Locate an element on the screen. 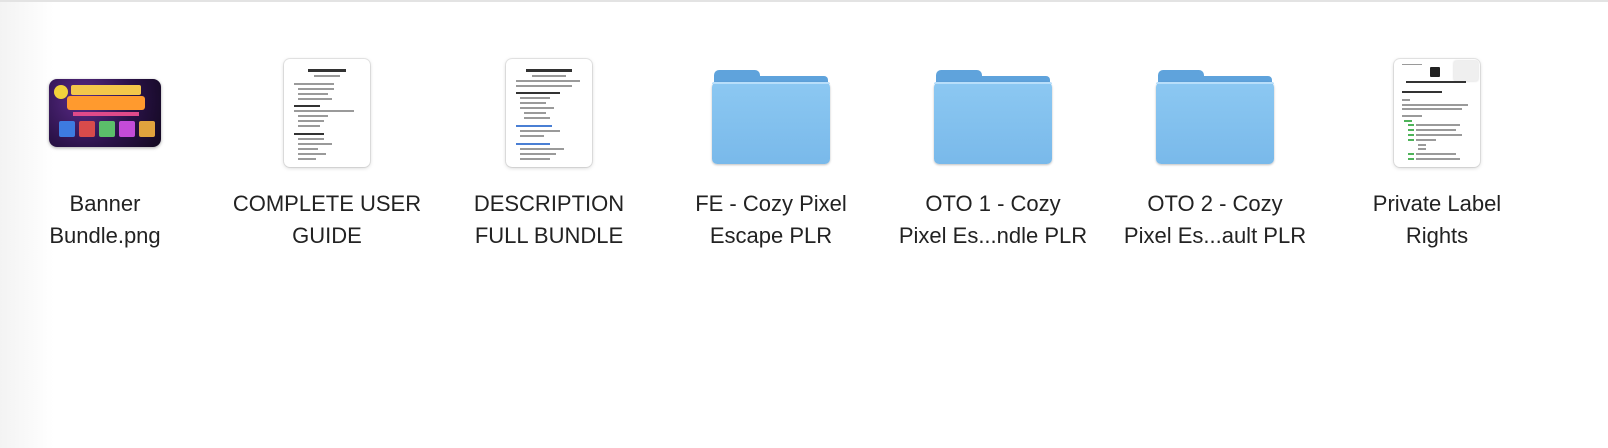  folder-item-oto-2: OTO 2 - Cozy Pixel Es...ault PLR is located at coordinates (1215, 152).